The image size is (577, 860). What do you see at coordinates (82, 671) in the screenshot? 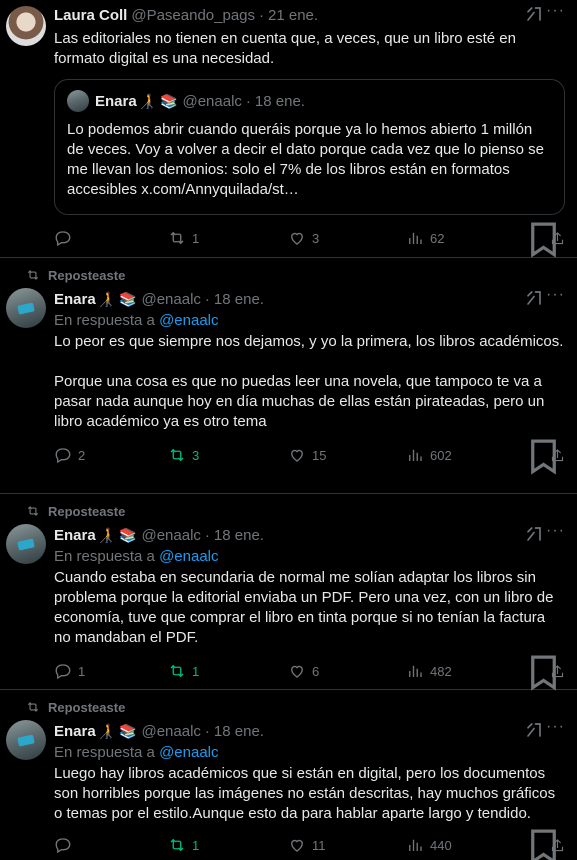
I see `reply-count: 1` at bounding box center [82, 671].